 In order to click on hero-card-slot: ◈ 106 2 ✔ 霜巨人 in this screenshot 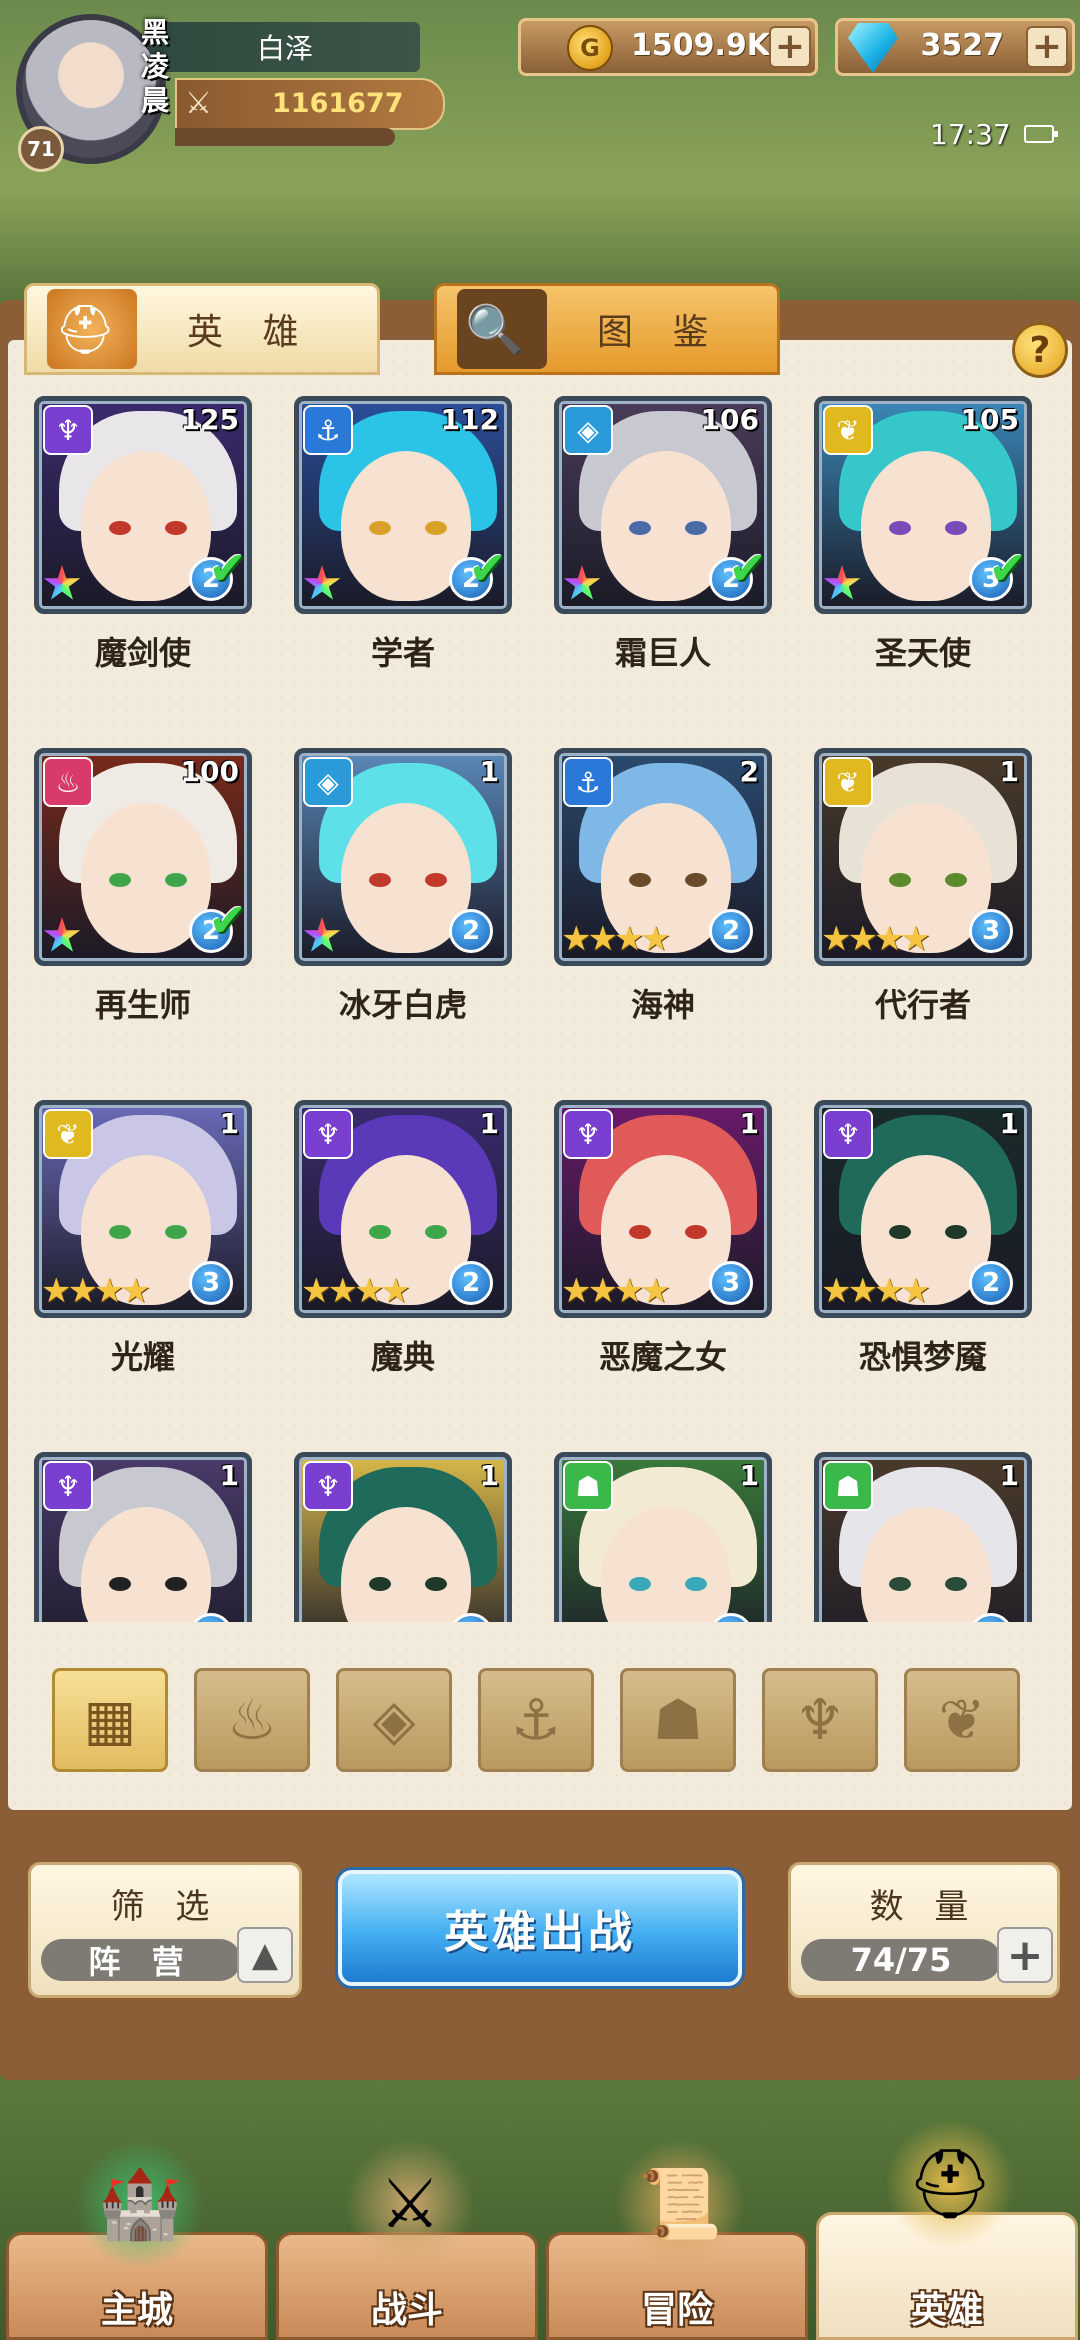, I will do `click(664, 556)`.